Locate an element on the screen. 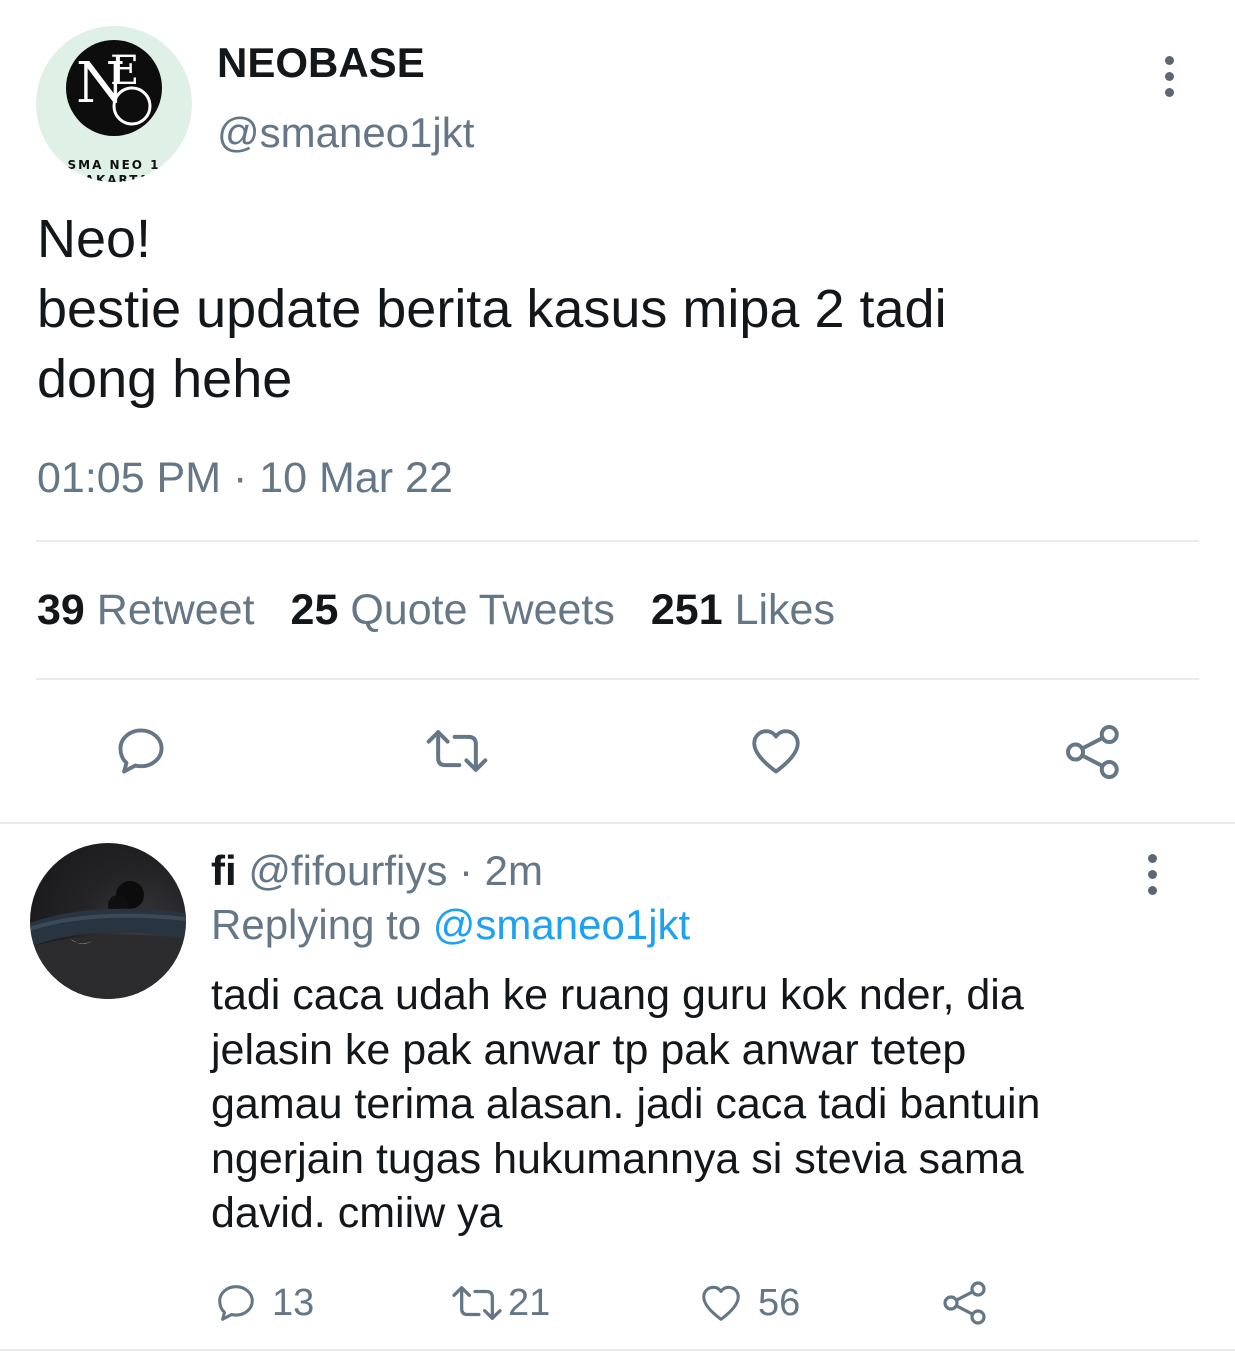 The image size is (1235, 1353). neo-logo: N E is located at coordinates (114, 88).